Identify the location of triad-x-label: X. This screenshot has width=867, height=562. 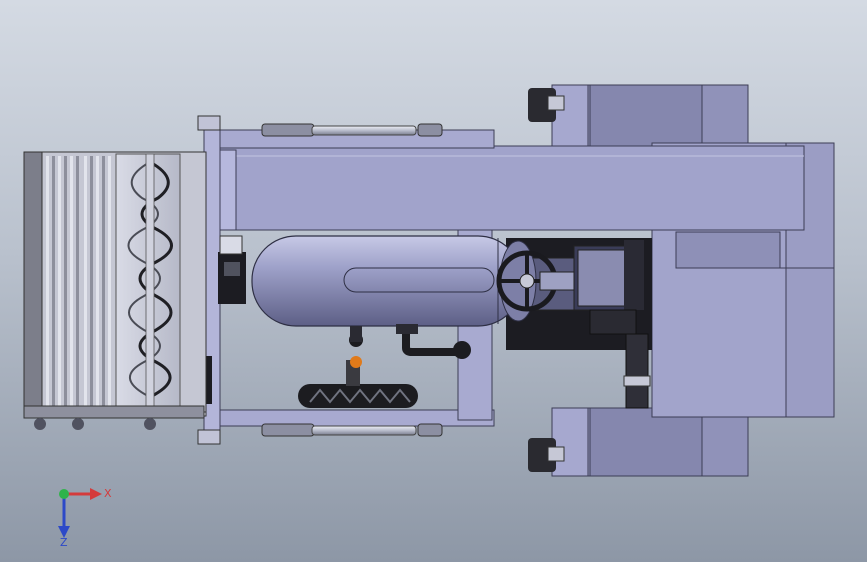
(108, 493).